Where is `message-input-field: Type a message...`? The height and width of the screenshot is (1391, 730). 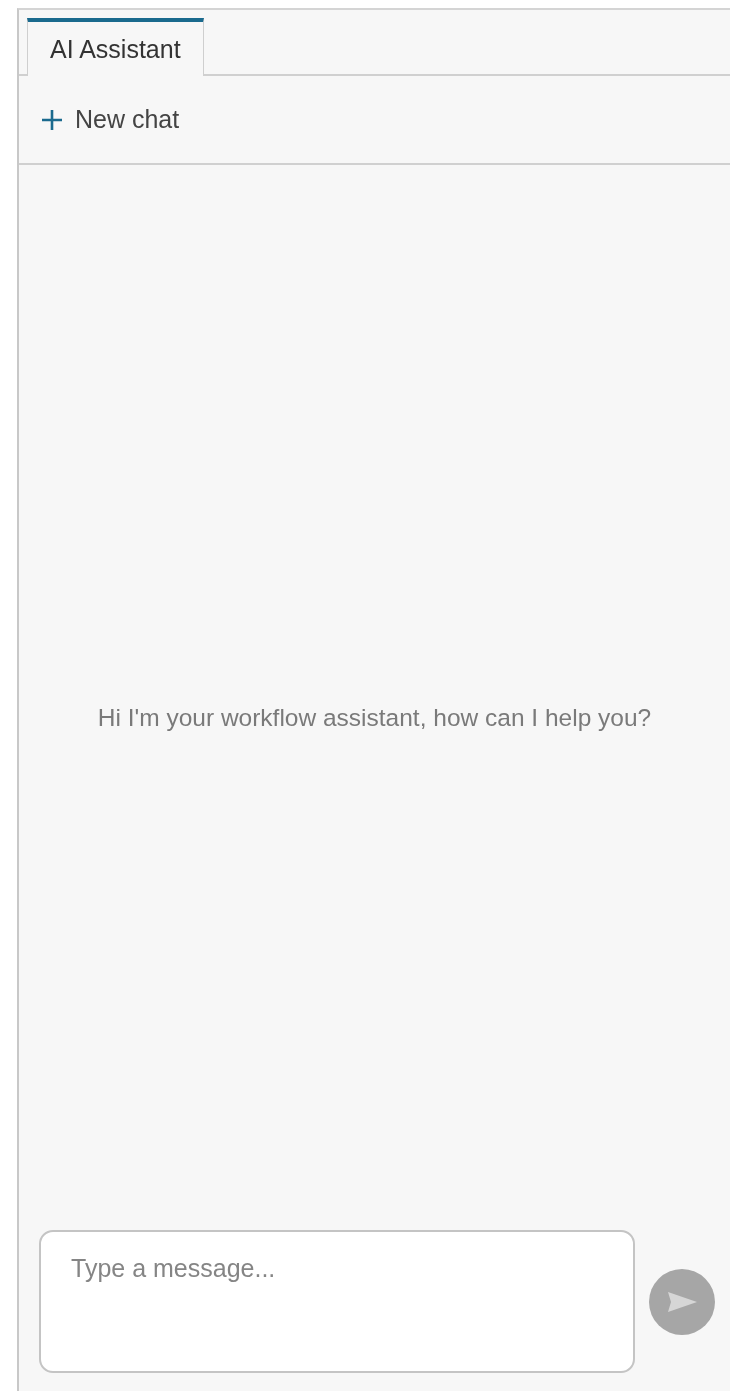 message-input-field: Type a message... is located at coordinates (337, 1301).